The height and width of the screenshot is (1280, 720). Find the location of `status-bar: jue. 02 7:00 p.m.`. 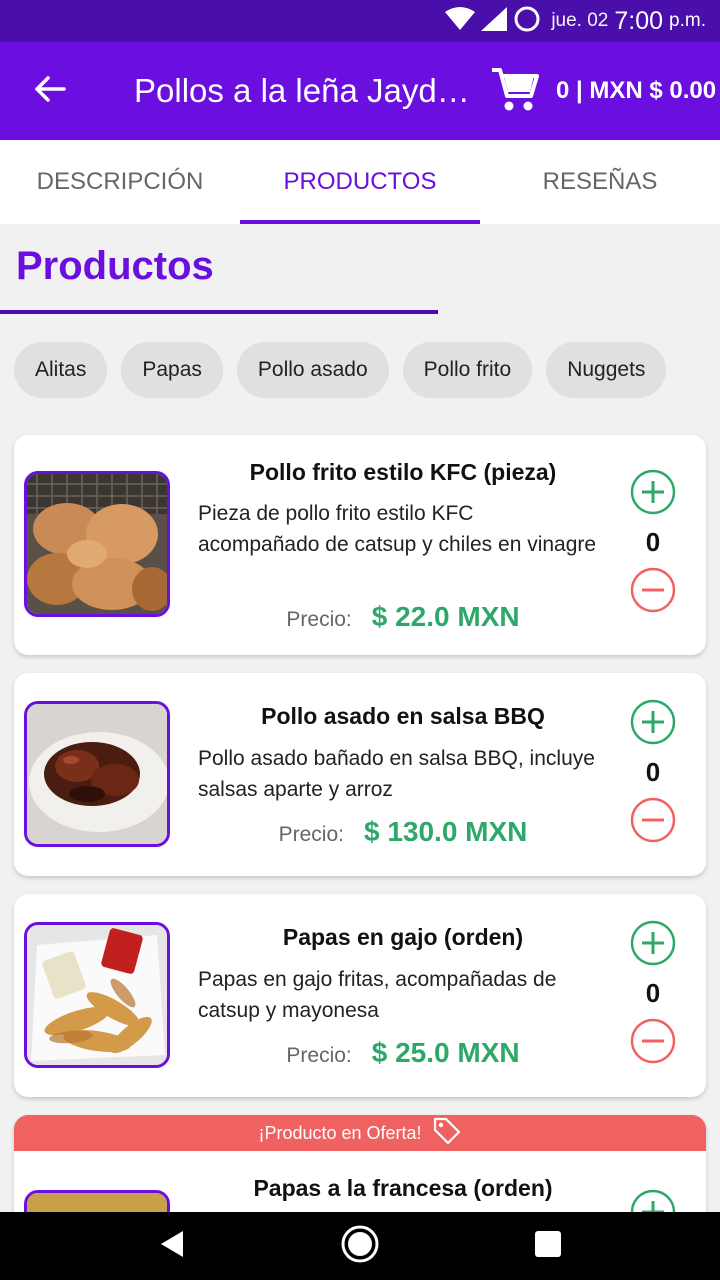

status-bar: jue. 02 7:00 p.m. is located at coordinates (360, 21).